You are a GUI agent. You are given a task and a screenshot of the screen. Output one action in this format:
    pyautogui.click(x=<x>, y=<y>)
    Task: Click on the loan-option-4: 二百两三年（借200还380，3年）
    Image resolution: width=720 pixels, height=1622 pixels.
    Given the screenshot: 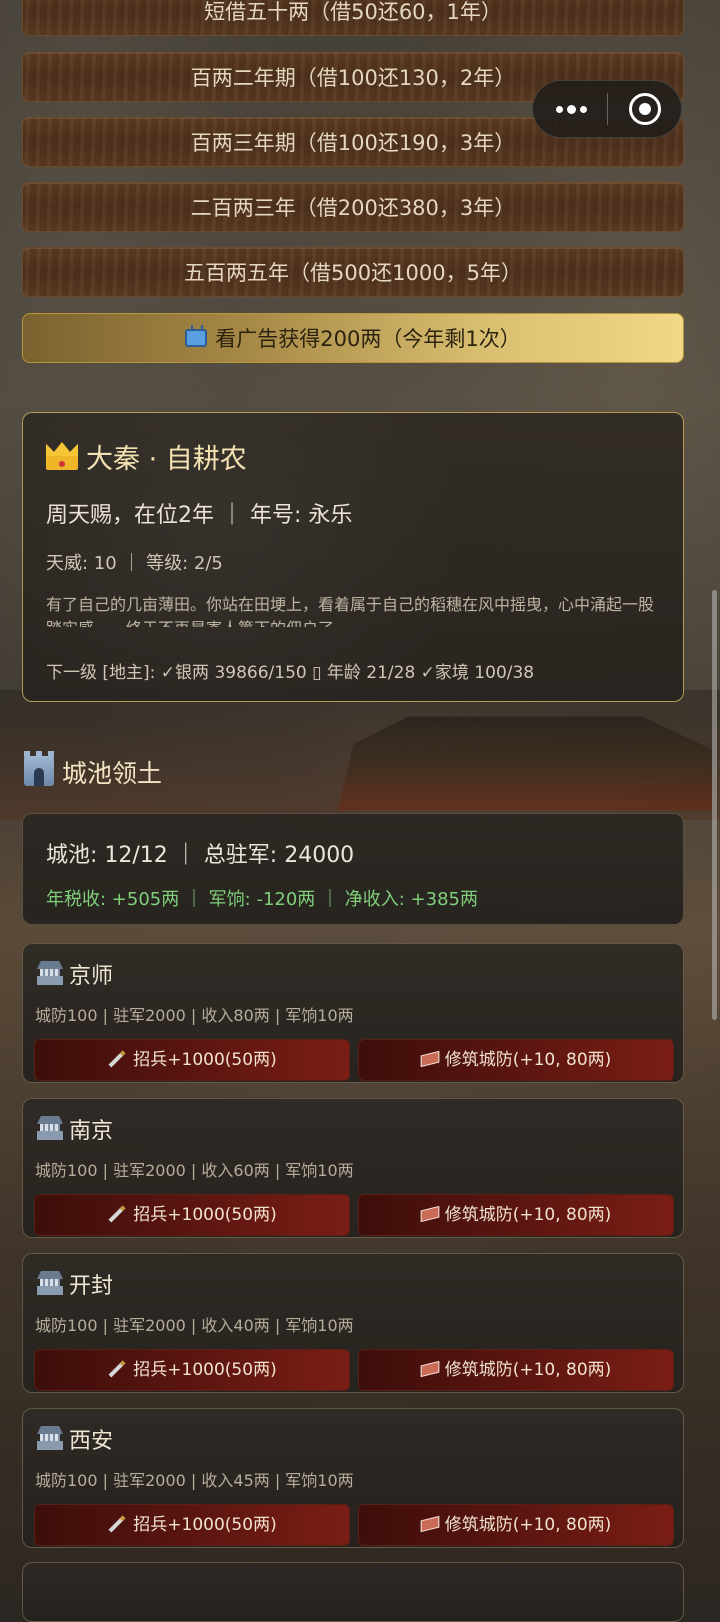 What is the action you would take?
    pyautogui.click(x=353, y=207)
    